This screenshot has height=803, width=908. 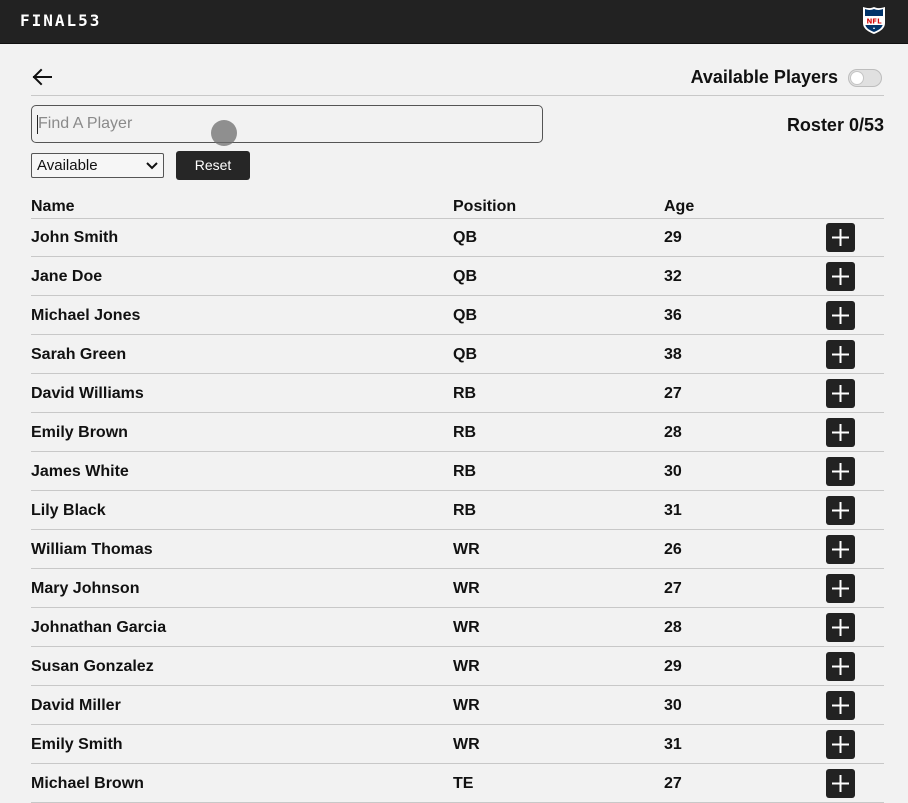 I want to click on player-name: Johnathan Garcia, so click(x=99, y=627).